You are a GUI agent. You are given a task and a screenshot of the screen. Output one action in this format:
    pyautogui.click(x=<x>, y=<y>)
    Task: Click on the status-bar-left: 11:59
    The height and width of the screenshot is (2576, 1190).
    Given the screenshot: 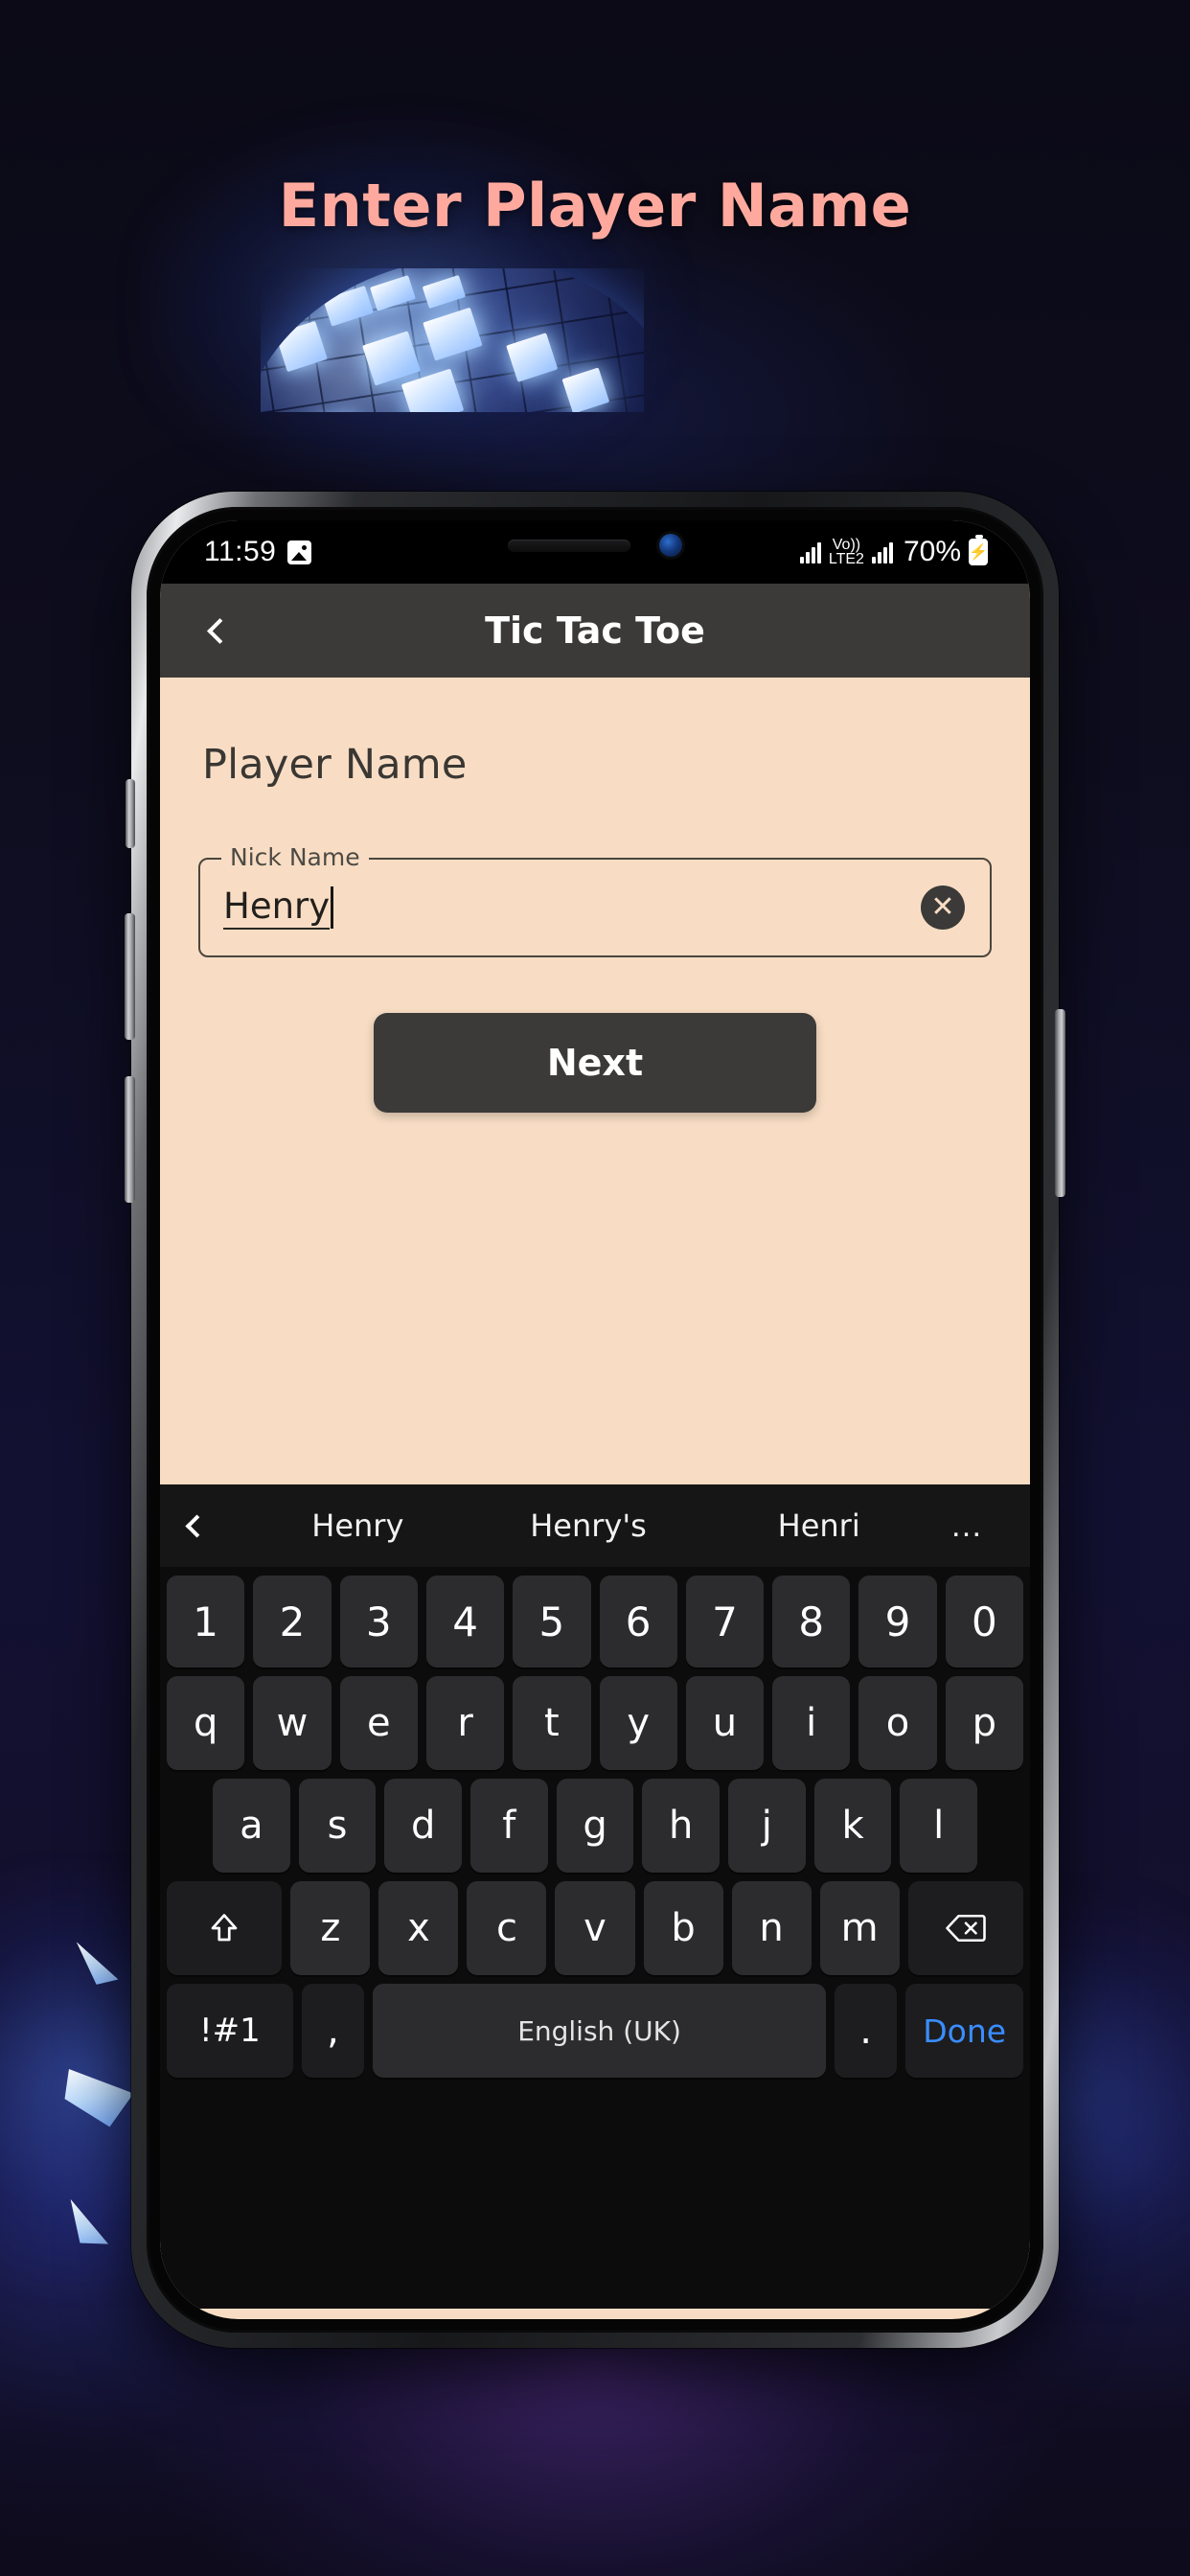 What is the action you would take?
    pyautogui.click(x=258, y=552)
    